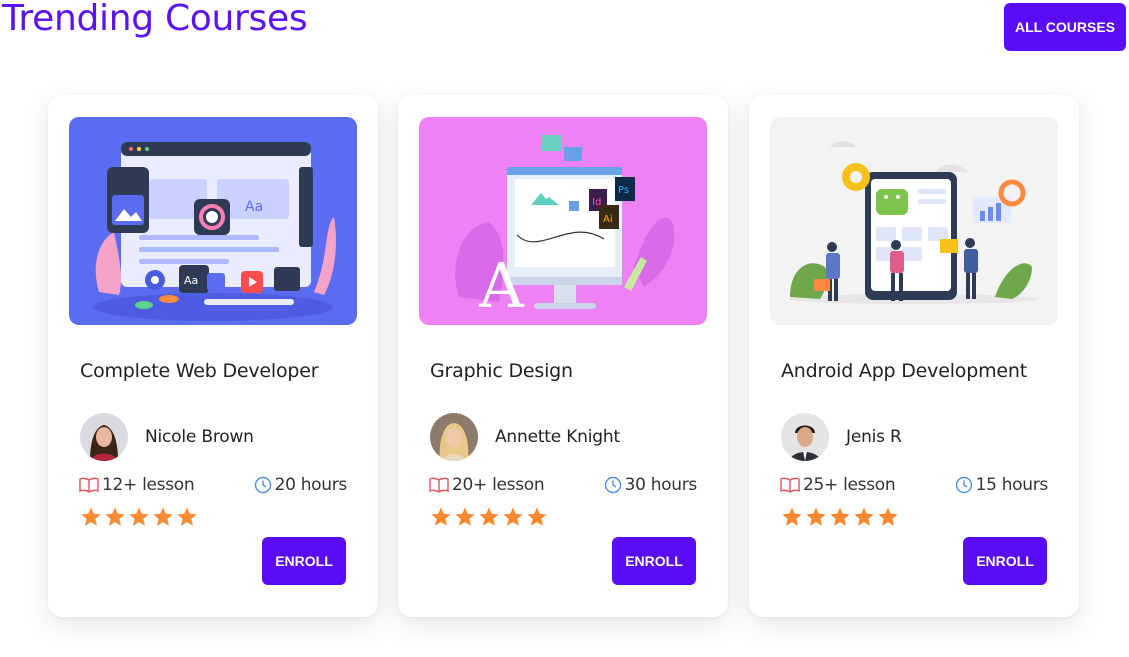 Image resolution: width=1129 pixels, height=657 pixels. I want to click on course-duration: 15 hours, so click(1001, 485).